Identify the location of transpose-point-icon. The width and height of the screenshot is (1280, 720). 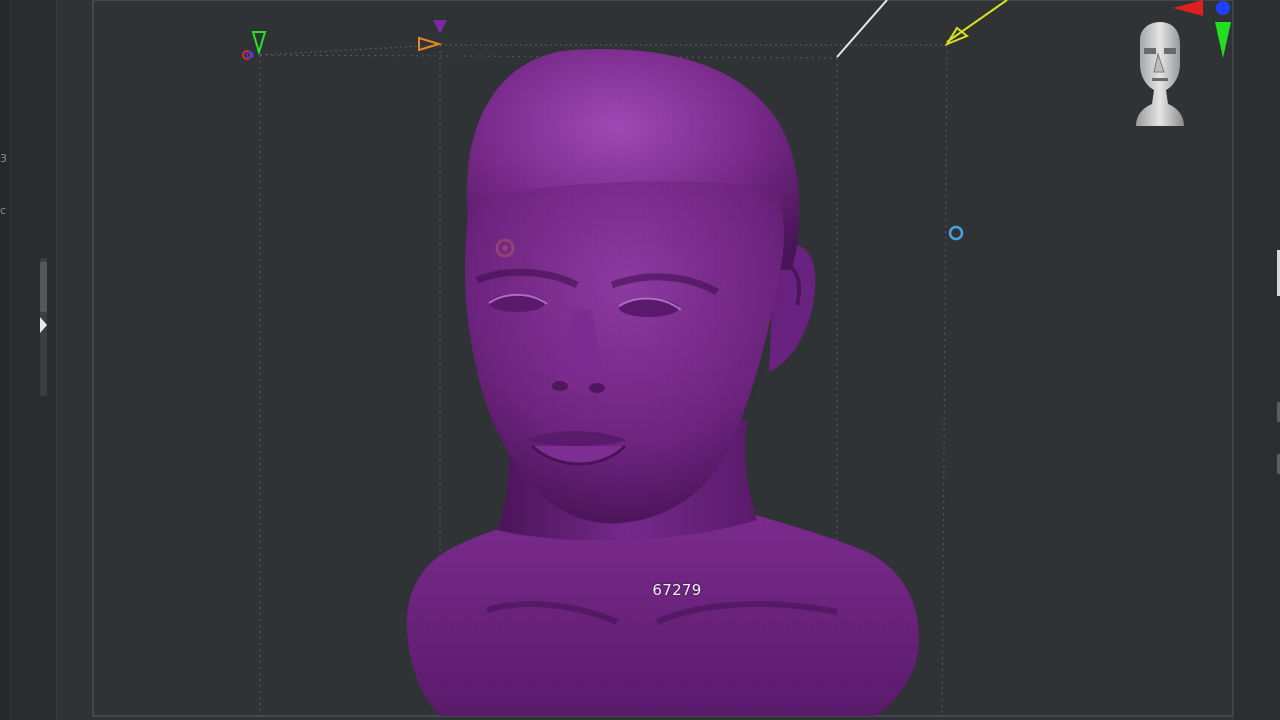
(956, 233).